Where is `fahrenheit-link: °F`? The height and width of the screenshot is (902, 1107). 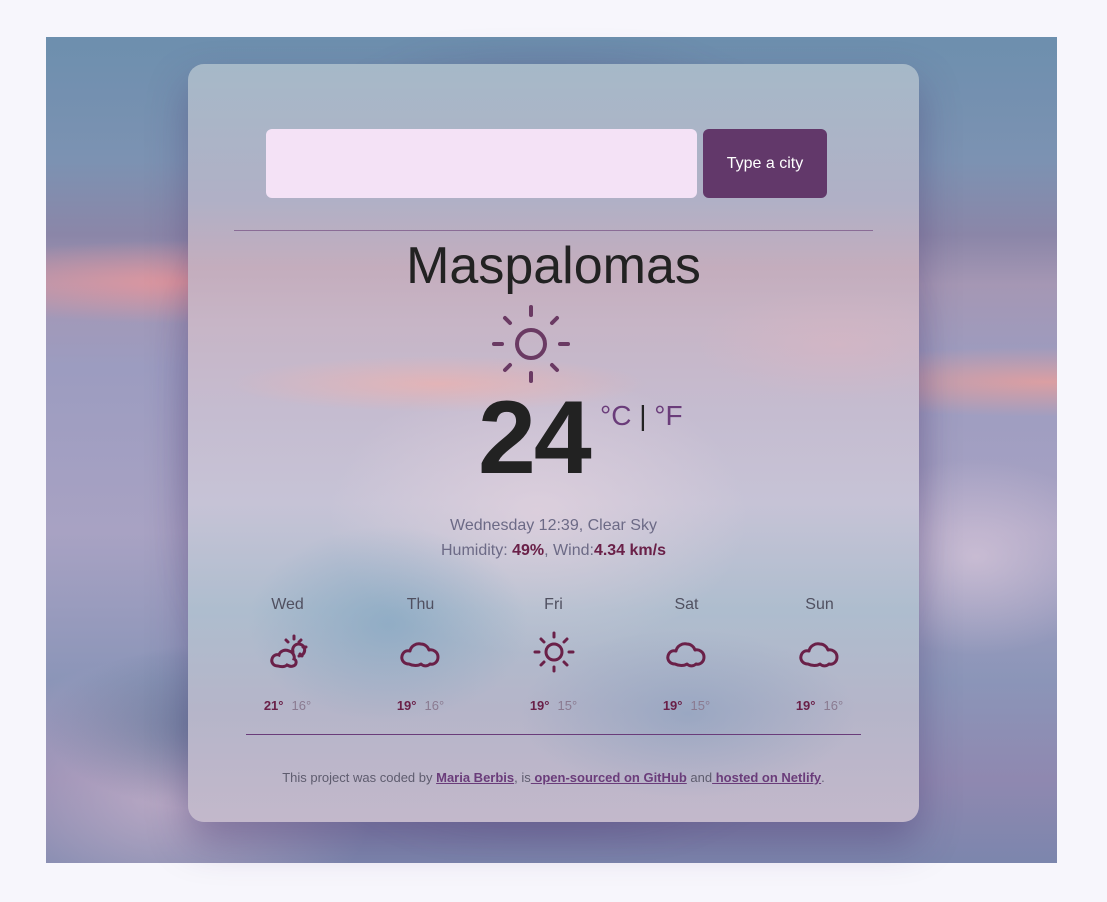
fahrenheit-link: °F is located at coordinates (668, 415).